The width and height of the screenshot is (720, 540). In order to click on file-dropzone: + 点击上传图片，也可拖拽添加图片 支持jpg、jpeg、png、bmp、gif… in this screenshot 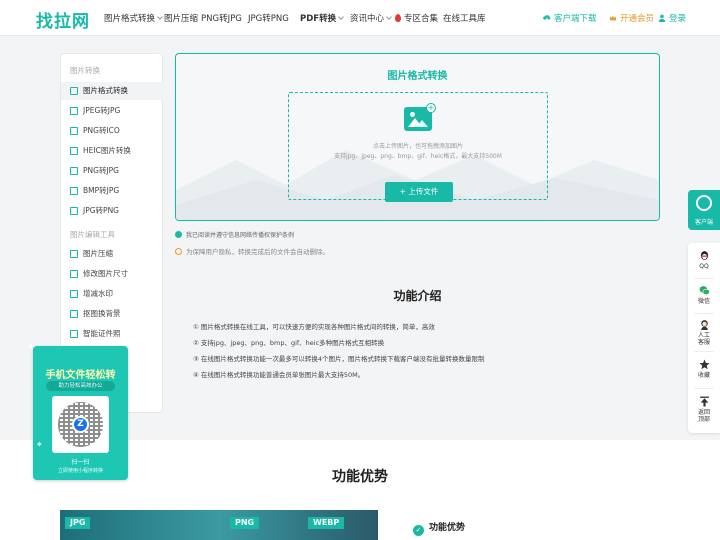, I will do `click(418, 147)`.